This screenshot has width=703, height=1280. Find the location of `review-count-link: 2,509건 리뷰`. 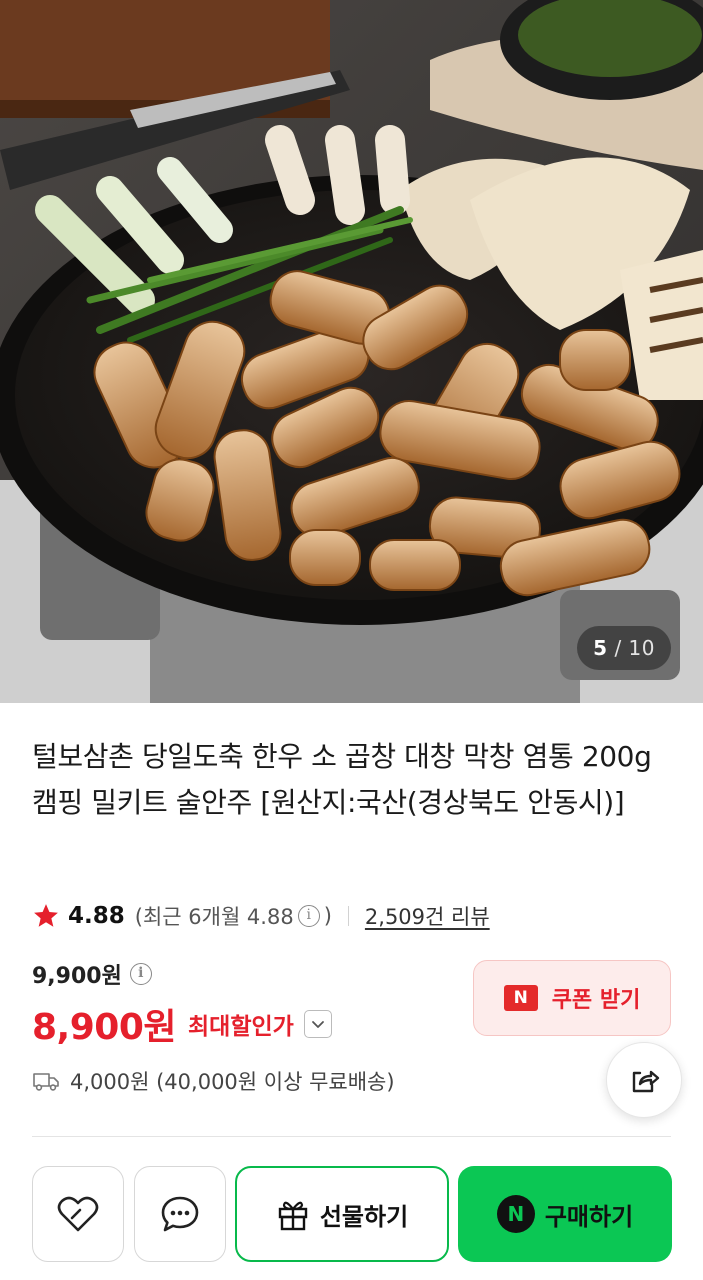

review-count-link: 2,509건 리뷰 is located at coordinates (427, 916).